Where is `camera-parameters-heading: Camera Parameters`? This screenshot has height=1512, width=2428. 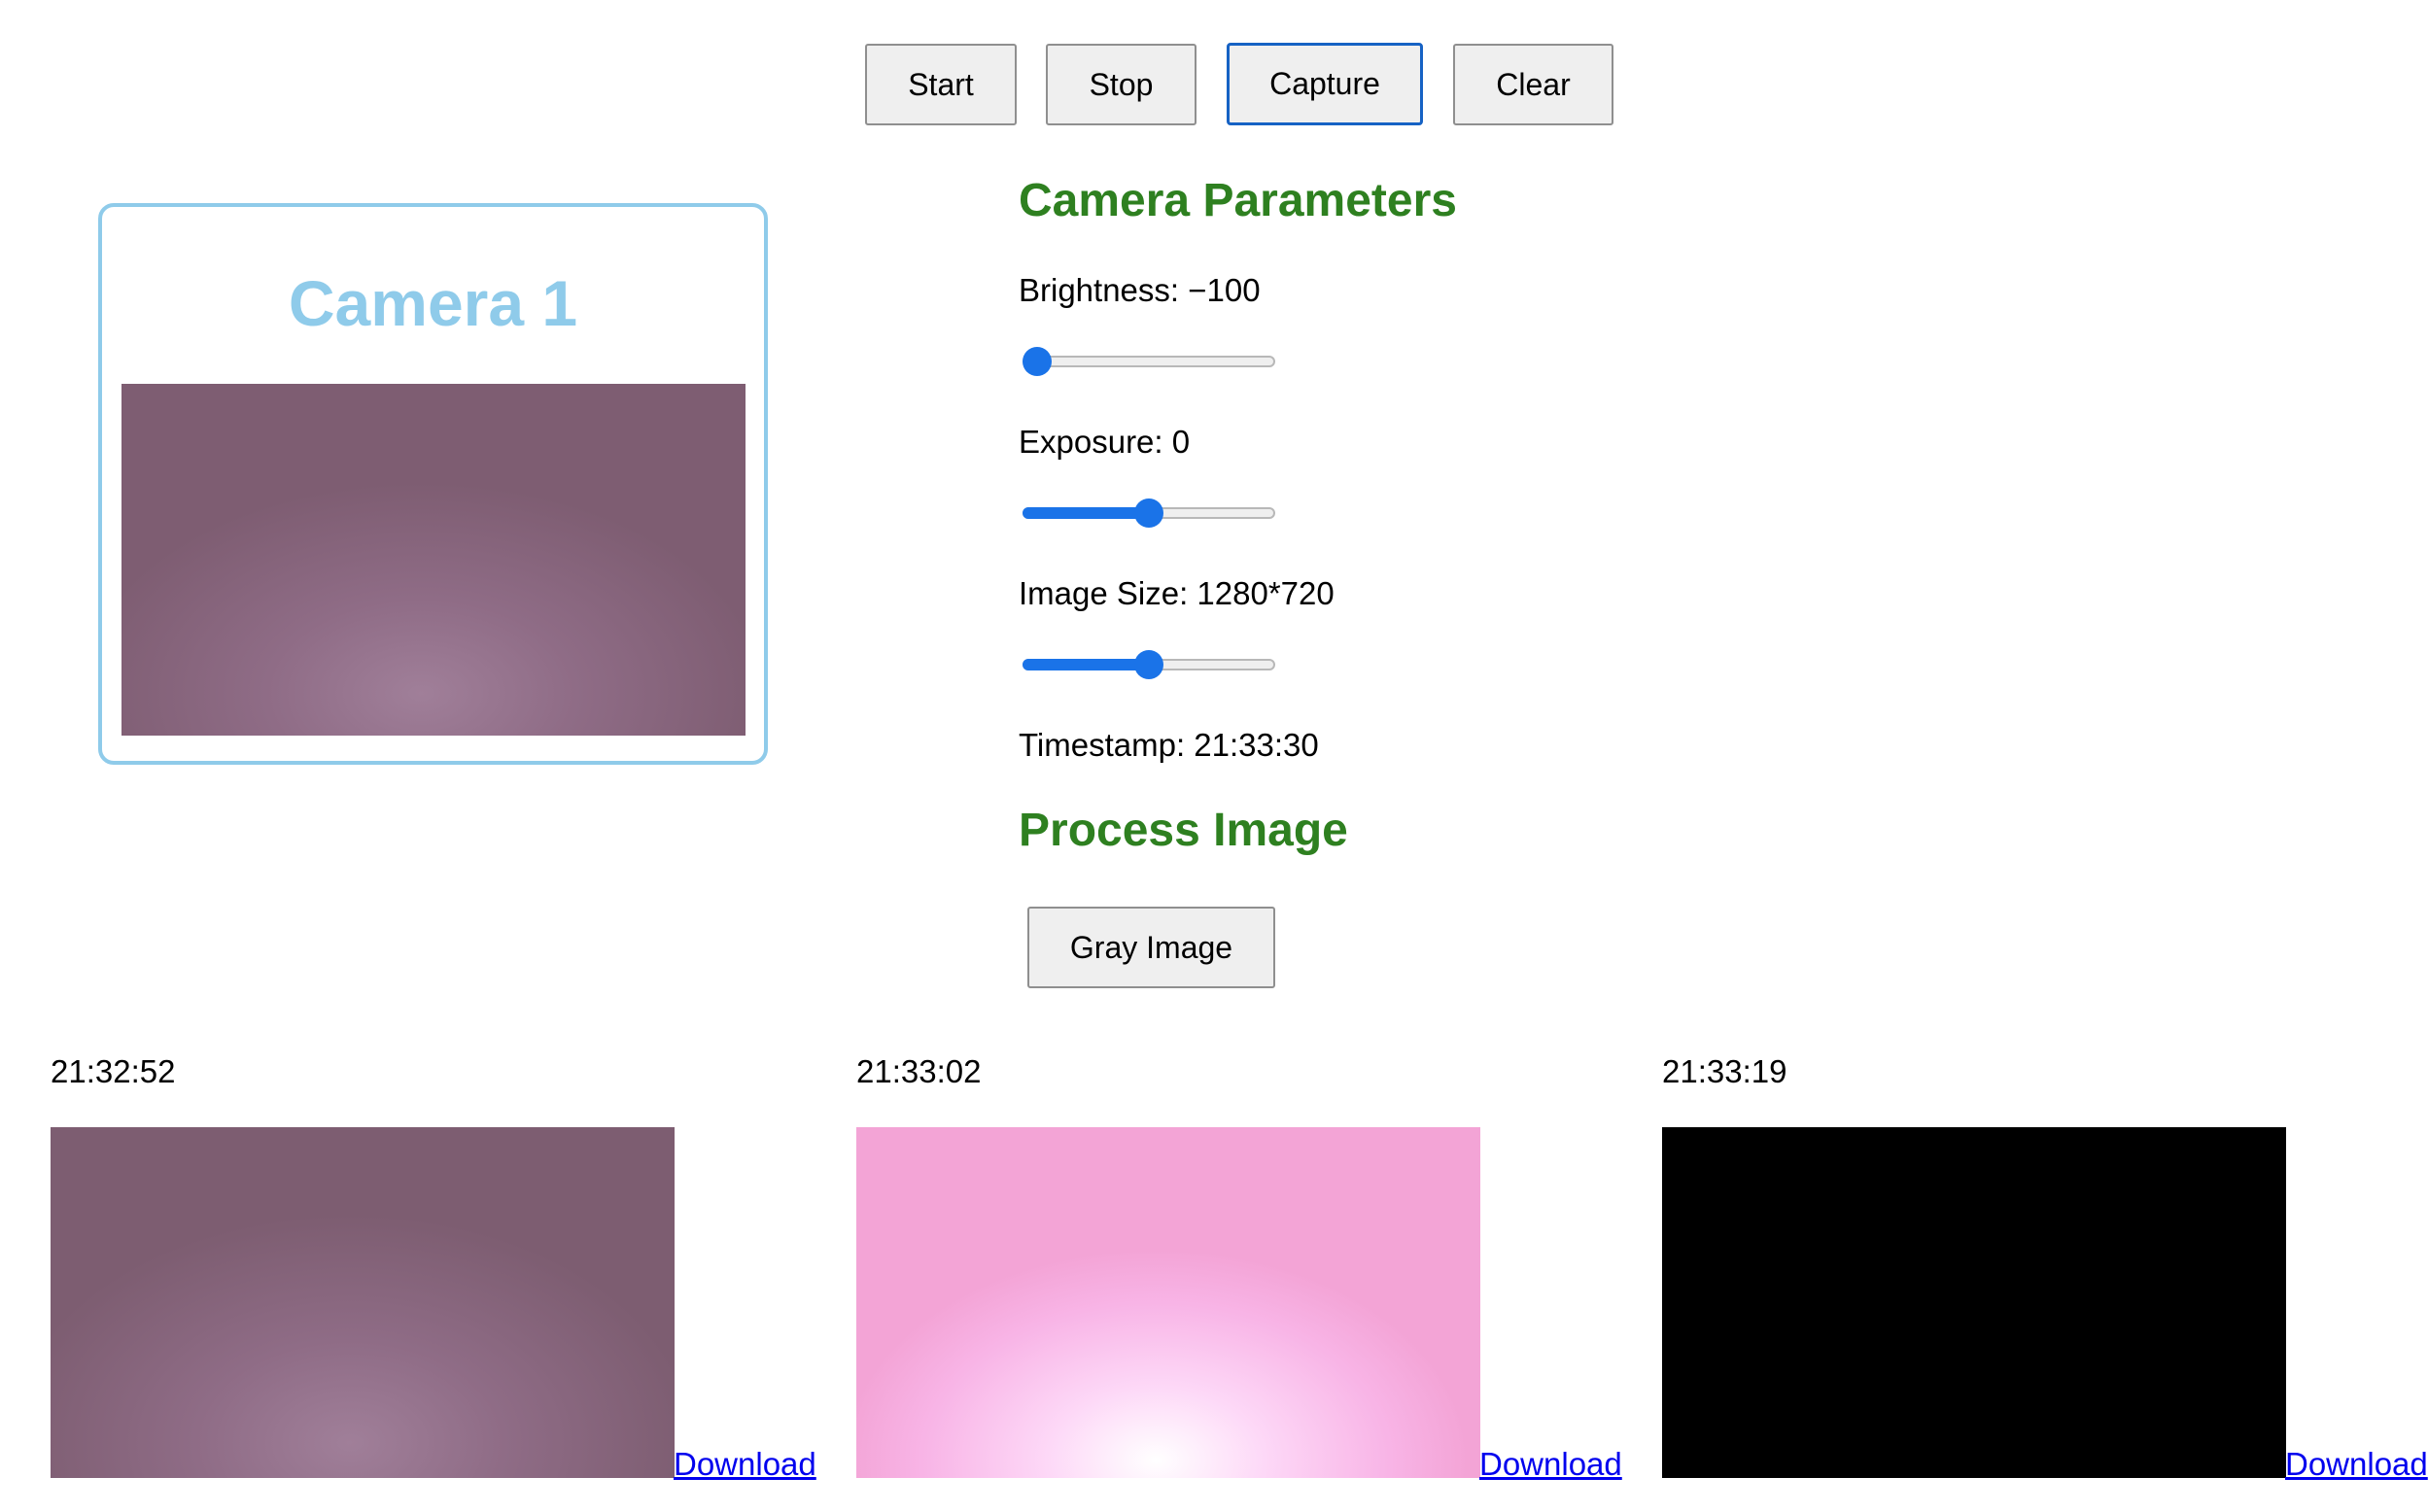
camera-parameters-heading: Camera Parameters is located at coordinates (1238, 200).